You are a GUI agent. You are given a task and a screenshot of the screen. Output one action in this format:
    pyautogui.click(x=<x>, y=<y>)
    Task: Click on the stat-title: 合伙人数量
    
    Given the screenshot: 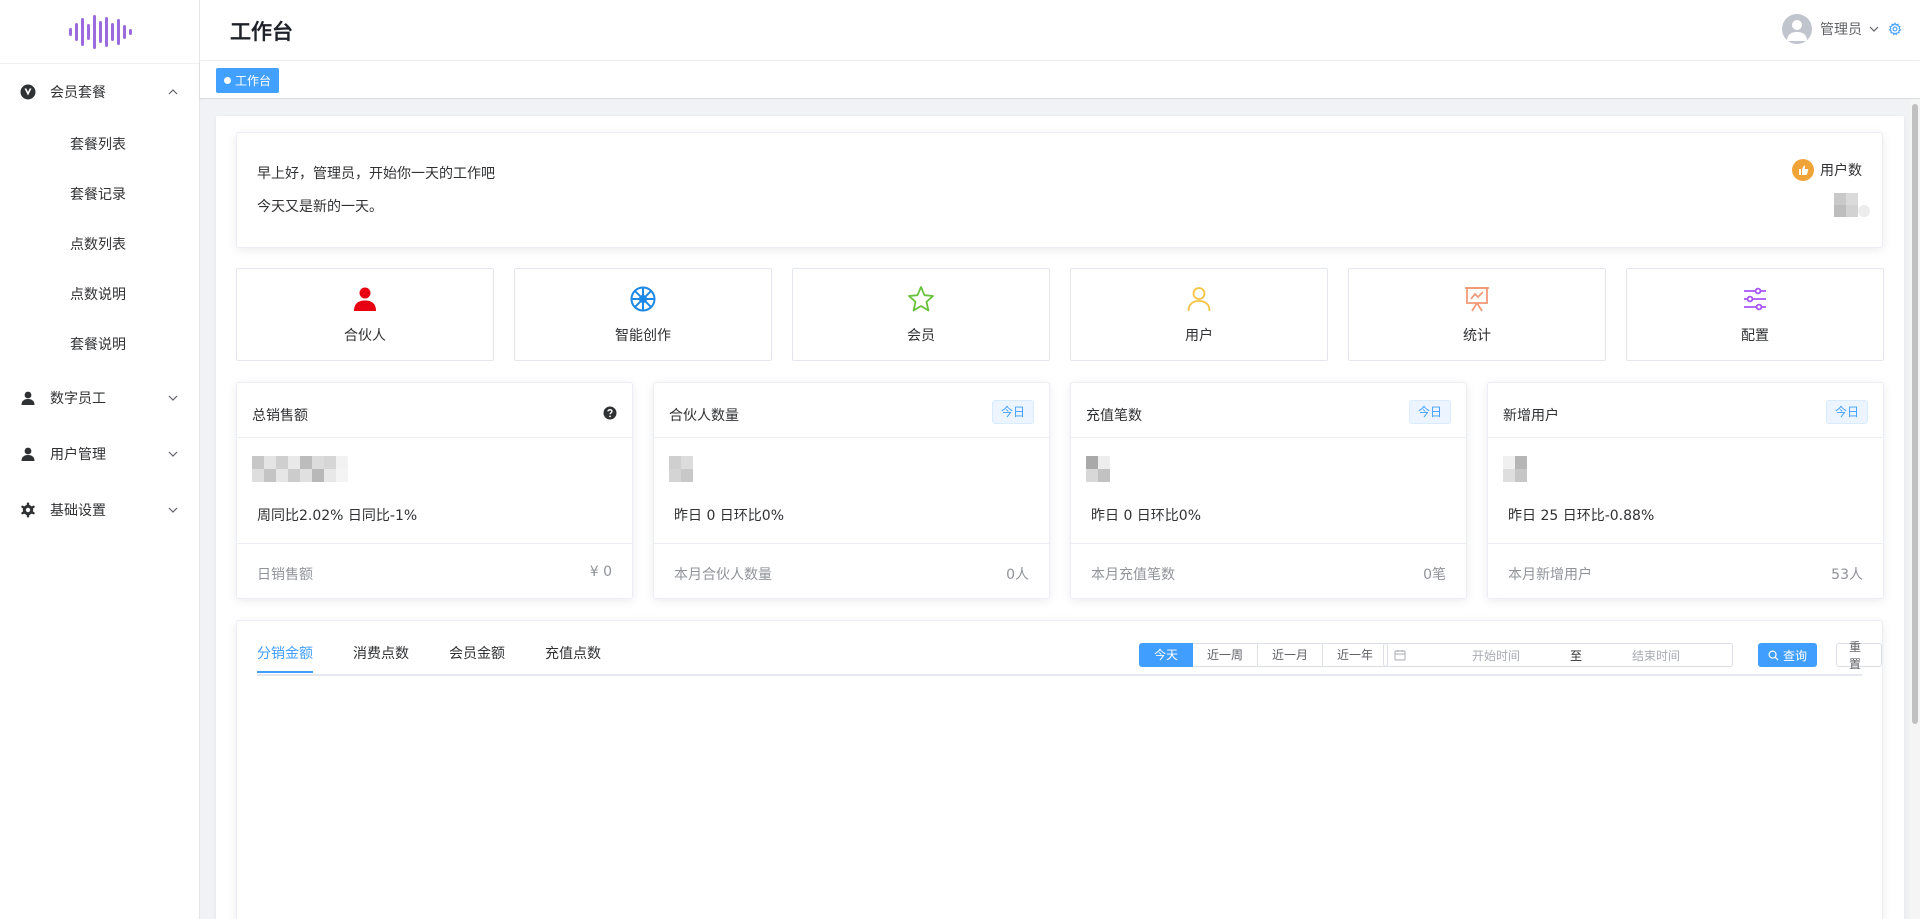 What is the action you would take?
    pyautogui.click(x=704, y=416)
    